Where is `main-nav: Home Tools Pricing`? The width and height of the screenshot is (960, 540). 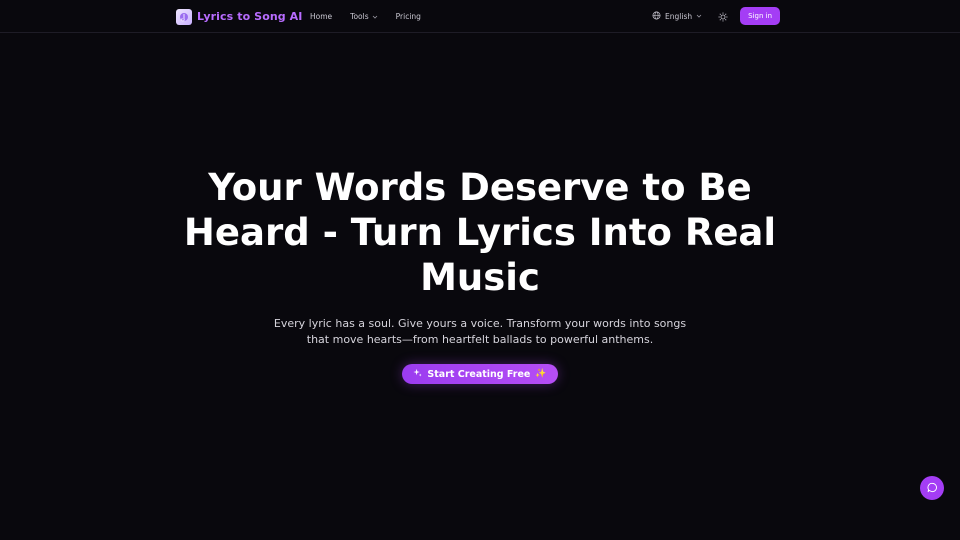 main-nav: Home Tools Pricing is located at coordinates (365, 16).